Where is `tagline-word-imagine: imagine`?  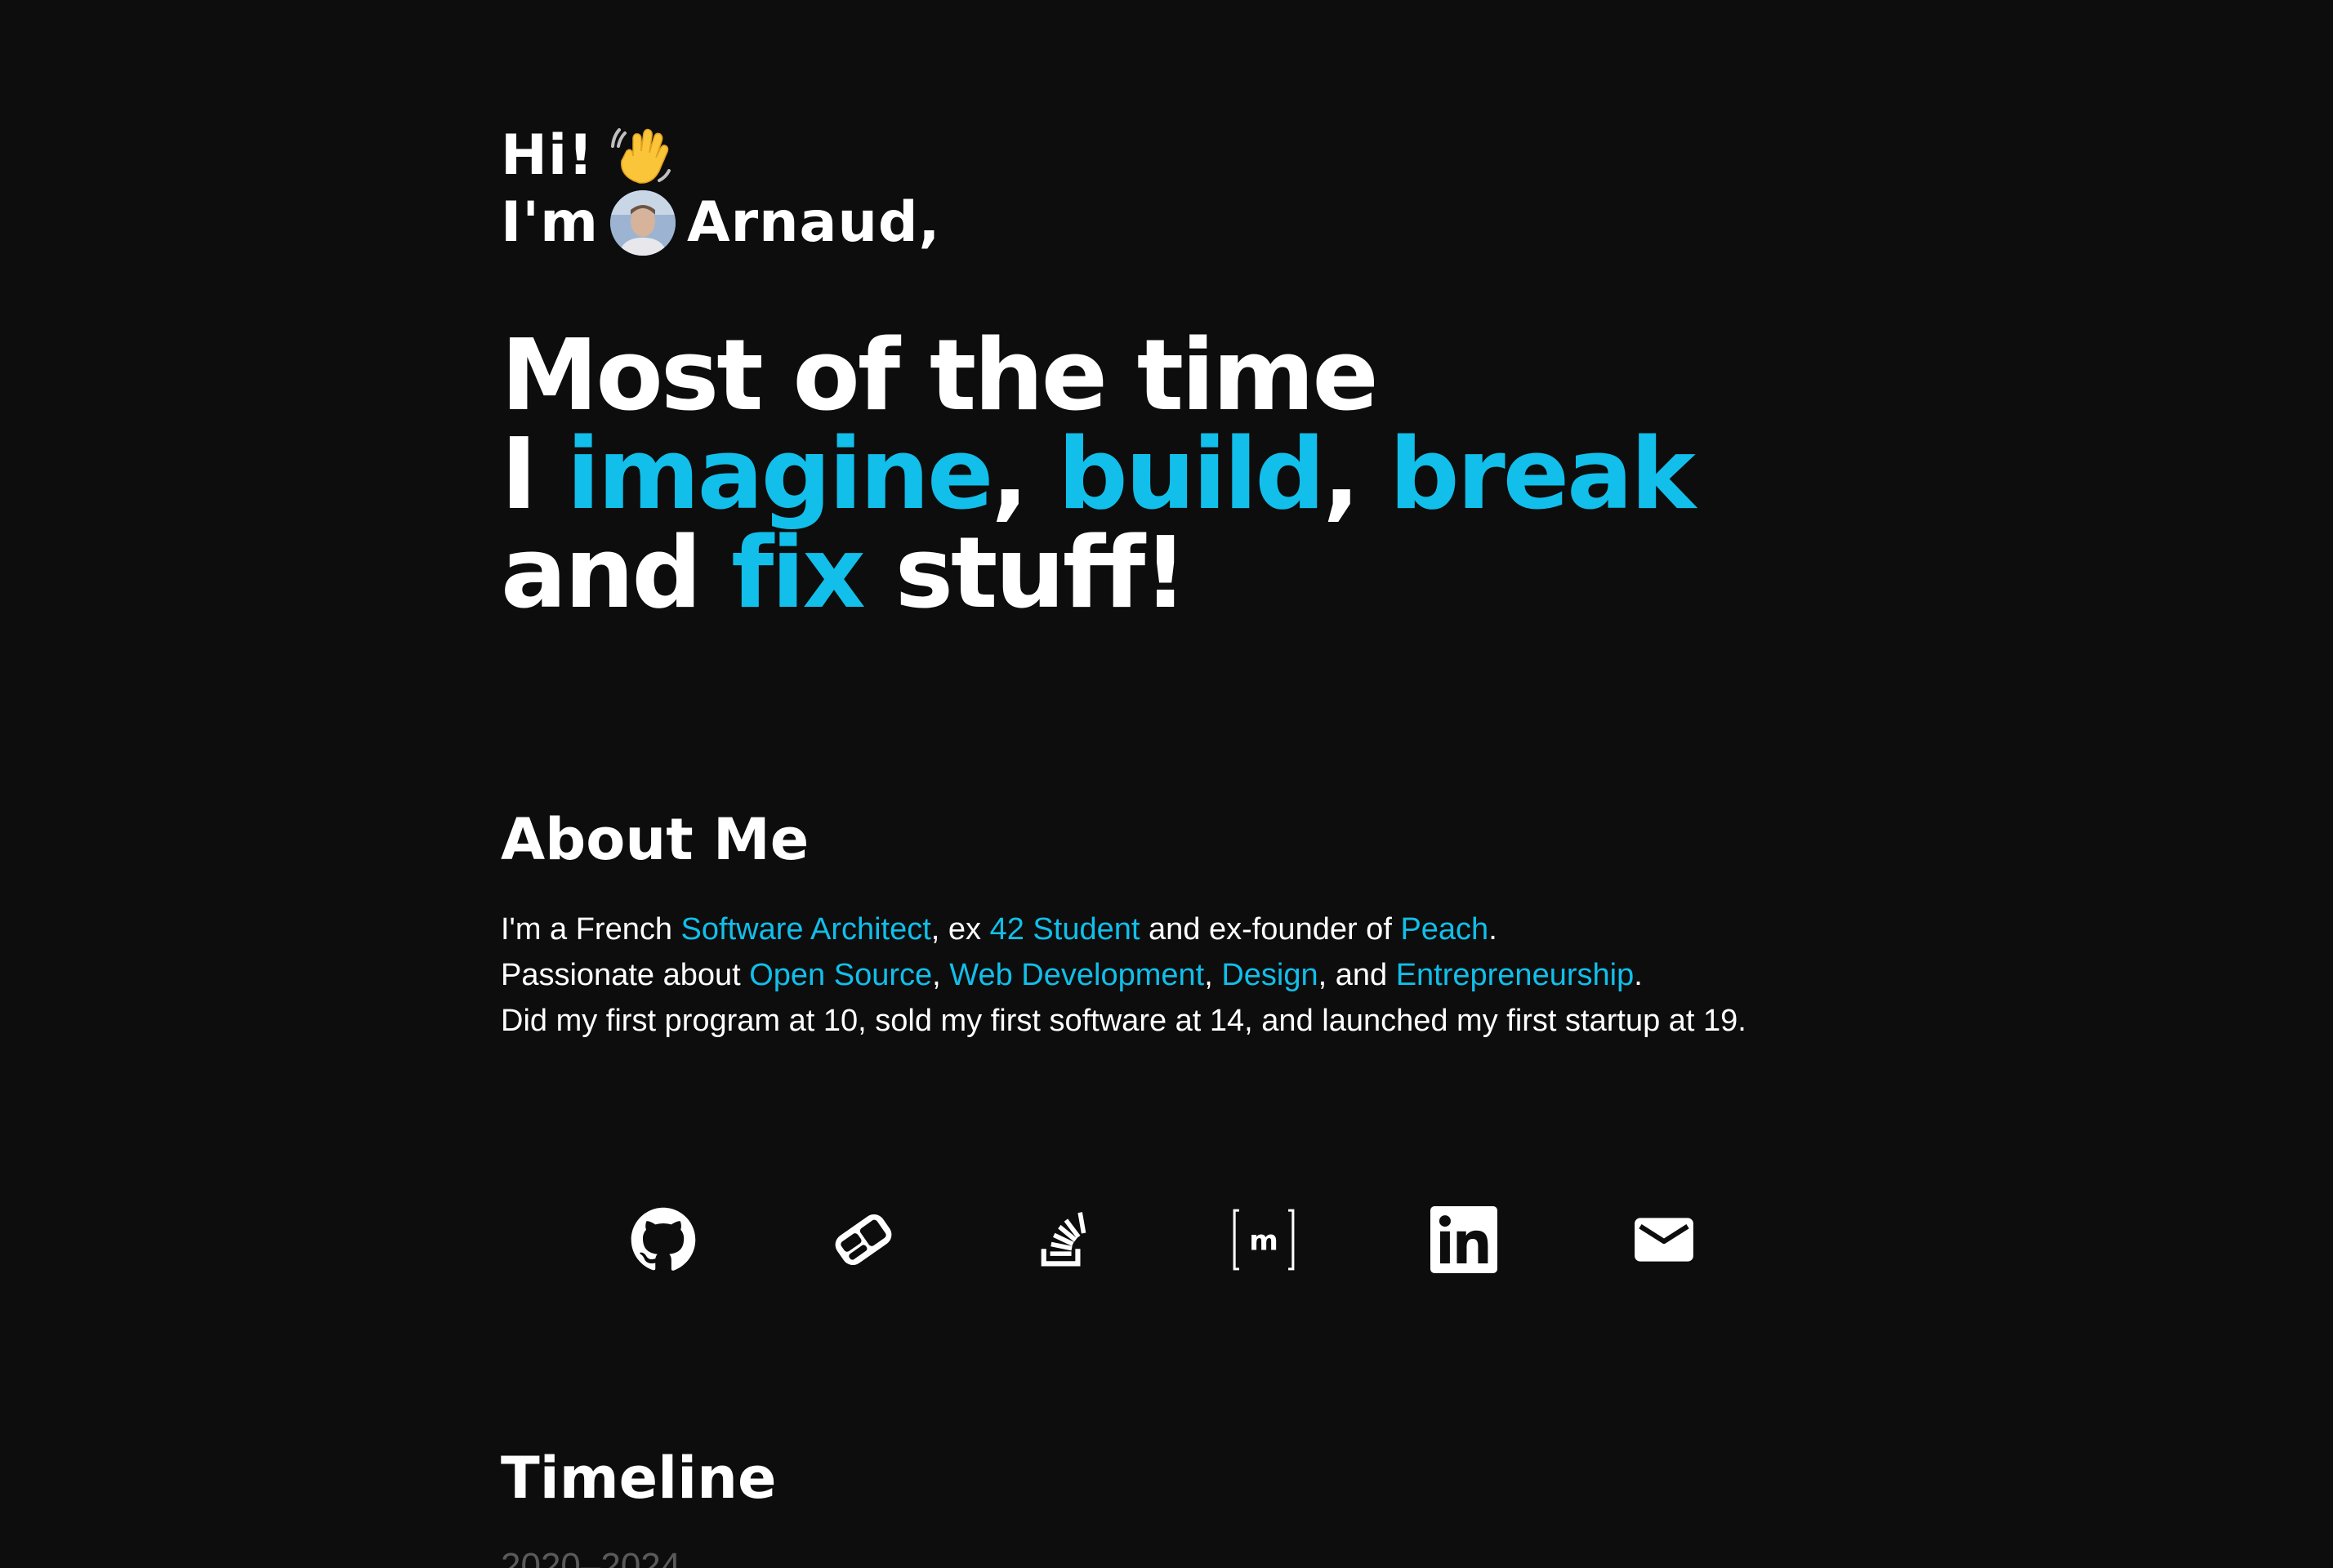
tagline-word-imagine: imagine is located at coordinates (779, 475).